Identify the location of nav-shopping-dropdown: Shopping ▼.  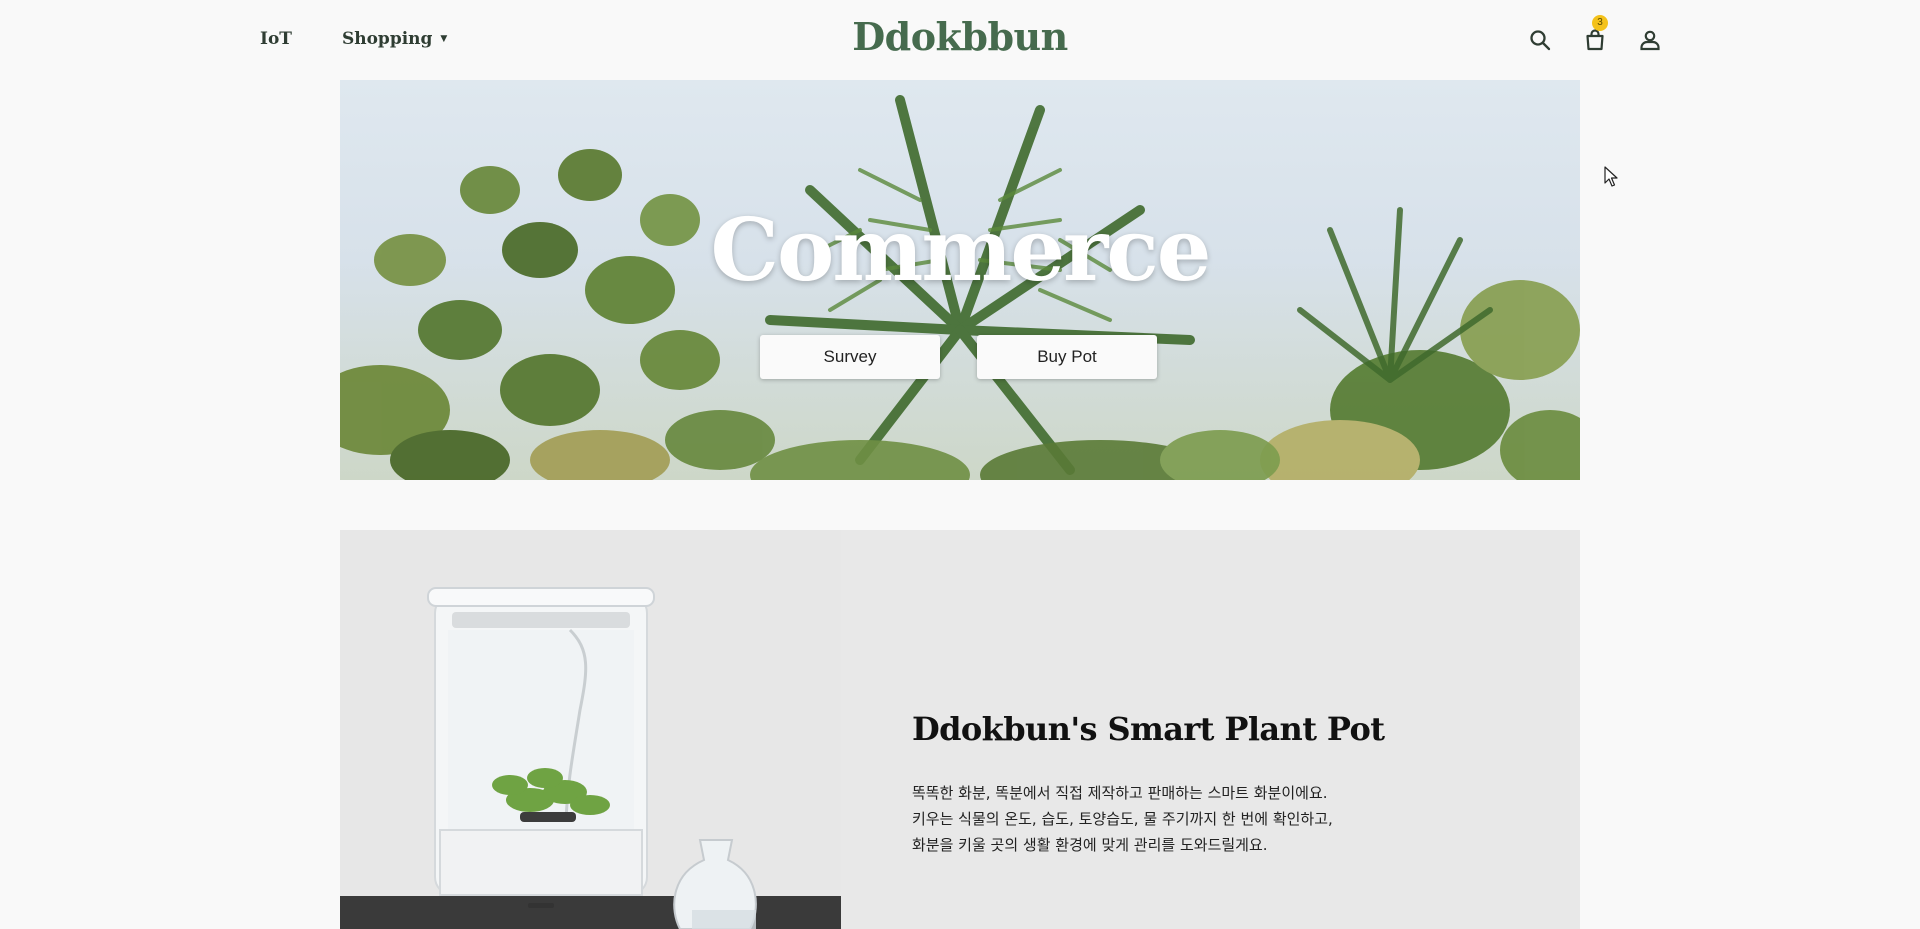
(394, 39).